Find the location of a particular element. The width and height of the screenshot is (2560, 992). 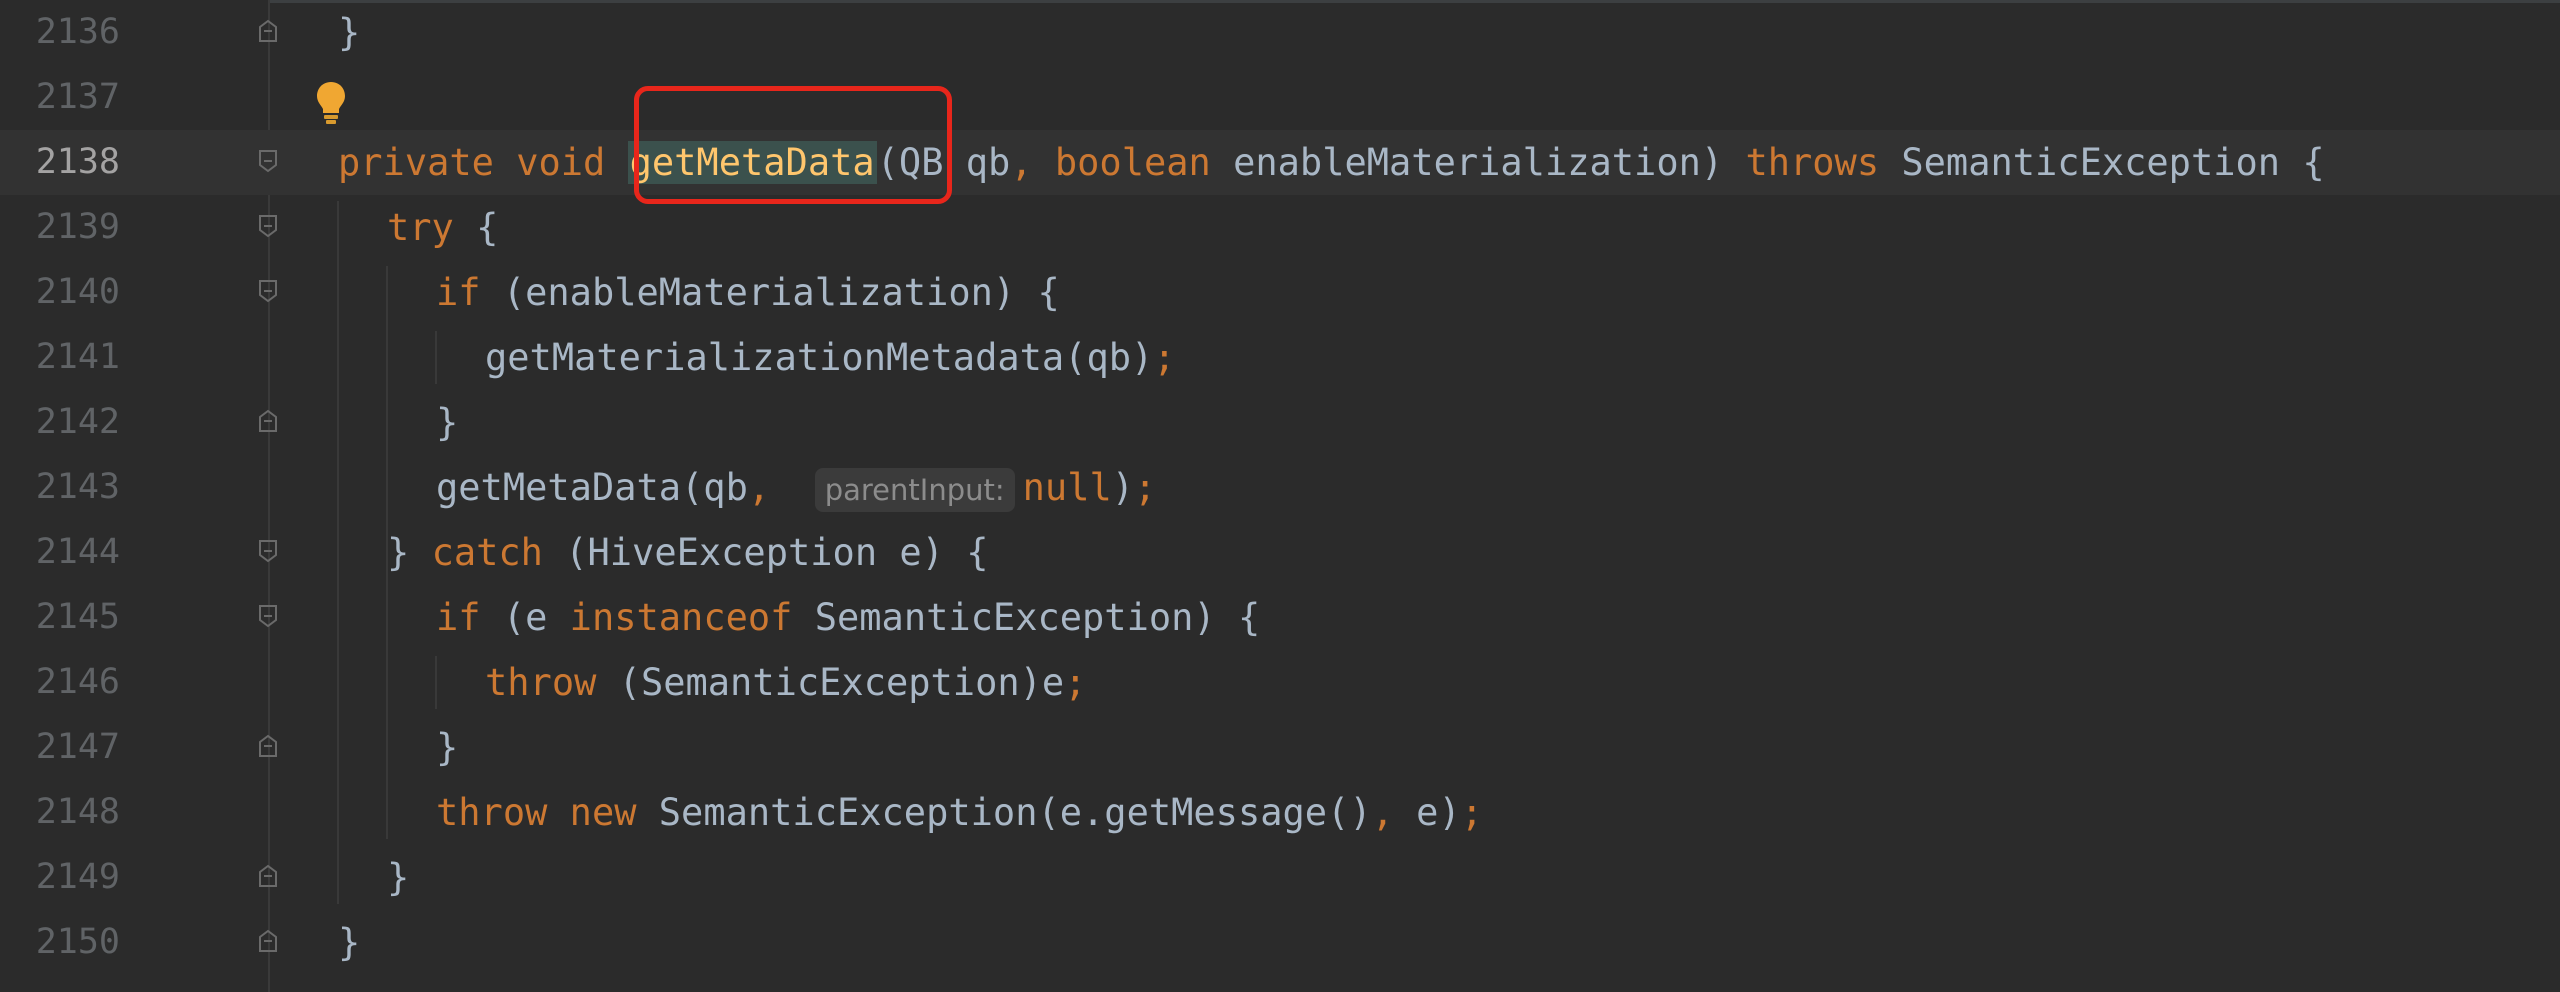

code-token: (HiveException e) { is located at coordinates (765, 552).